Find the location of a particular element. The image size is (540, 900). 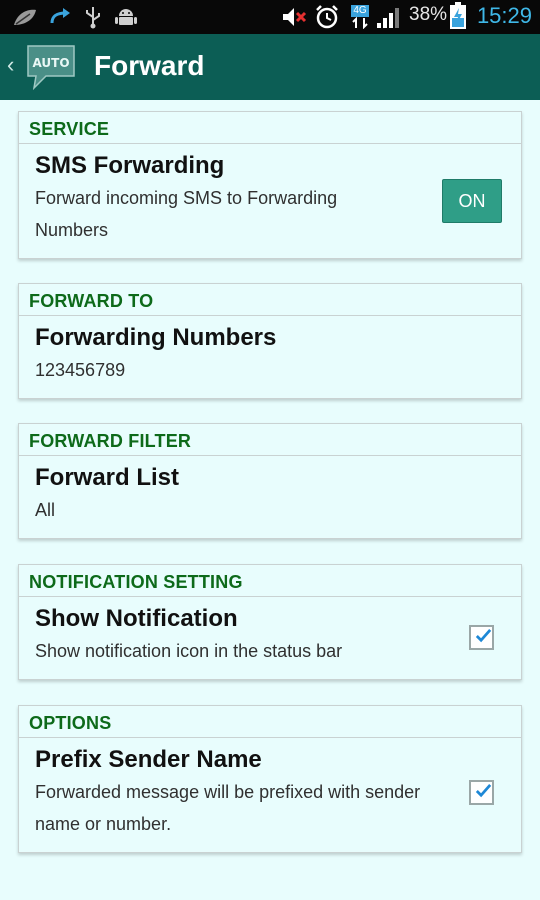

status-bar: 4G 38% 15:29 is located at coordinates (270, 17).